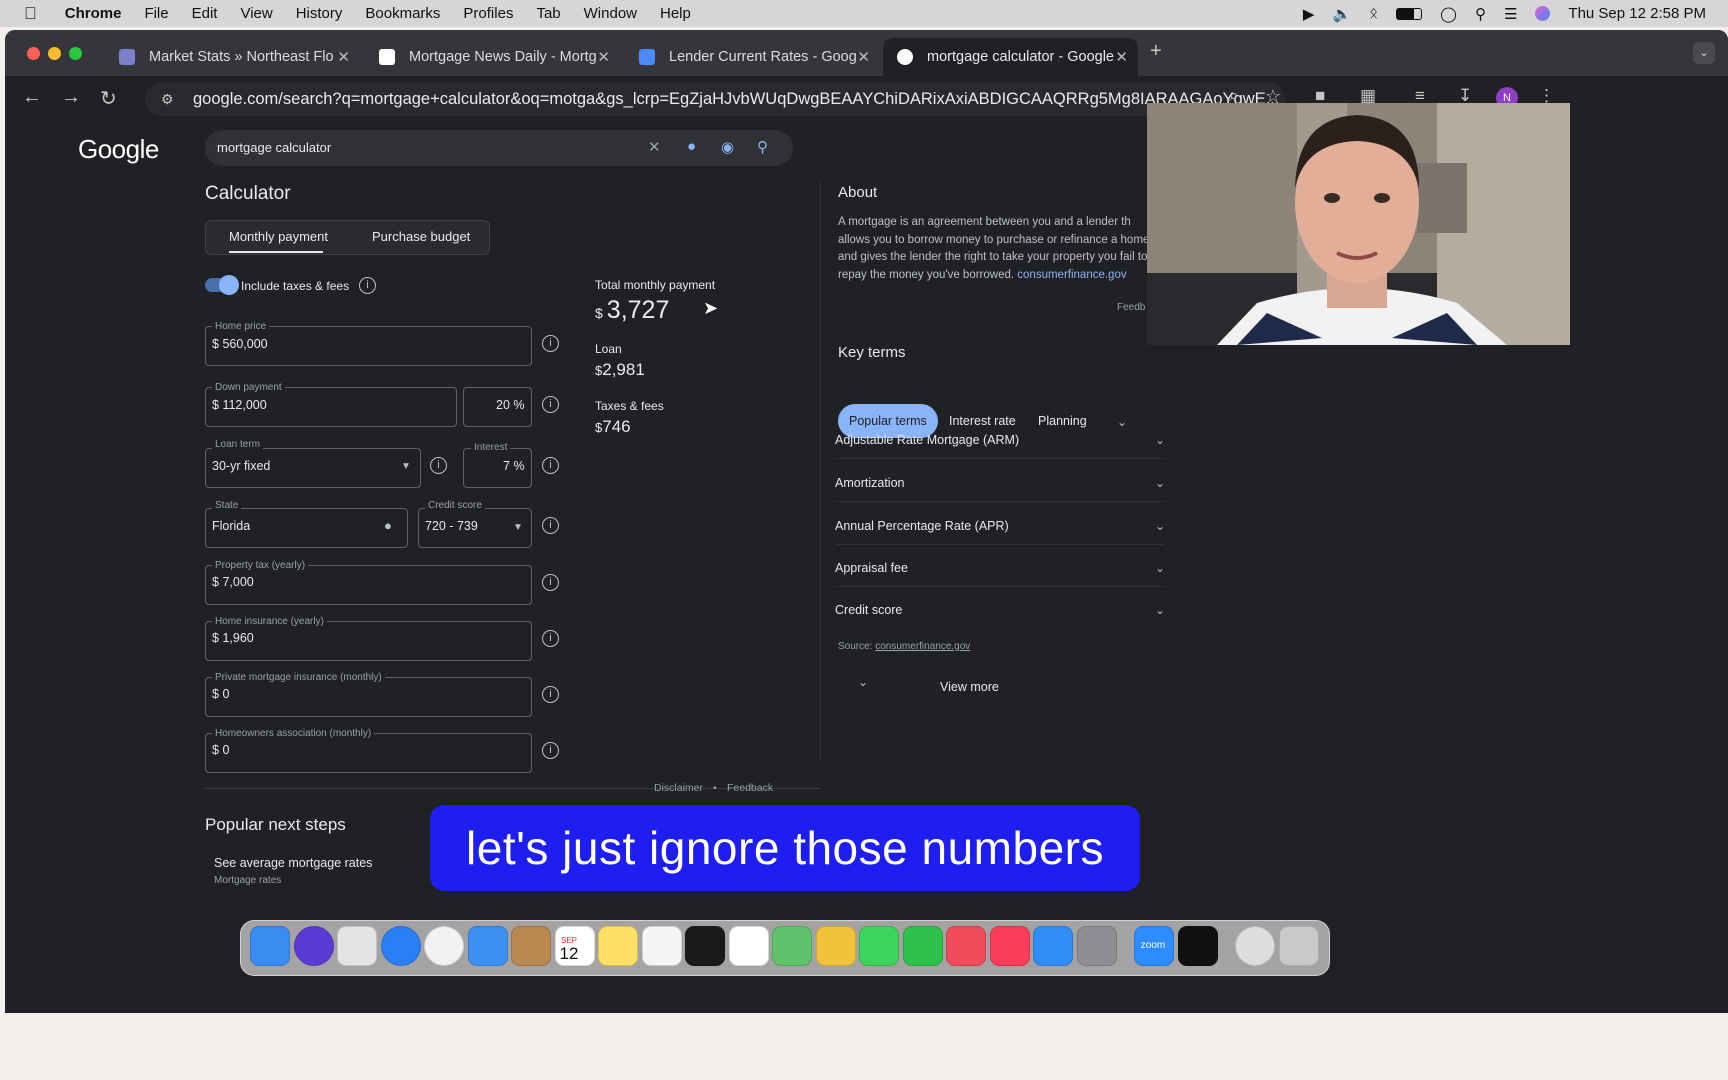 Image resolution: width=1728 pixels, height=1080 pixels. Describe the element at coordinates (33, 53) in the screenshot. I see `close-window-button` at that location.